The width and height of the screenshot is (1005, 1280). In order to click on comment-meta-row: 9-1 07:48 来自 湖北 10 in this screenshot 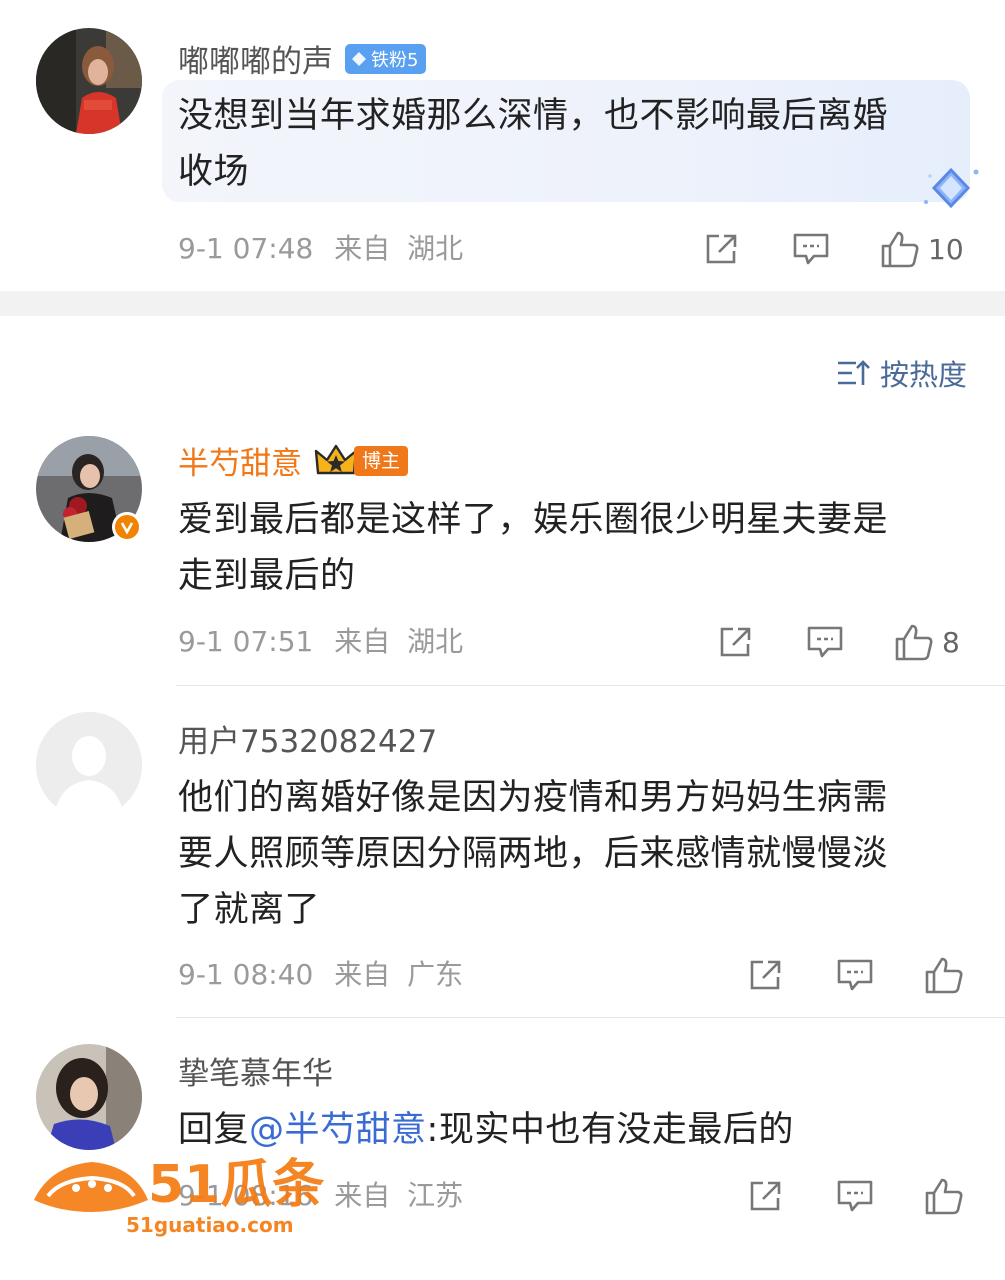, I will do `click(591, 249)`.